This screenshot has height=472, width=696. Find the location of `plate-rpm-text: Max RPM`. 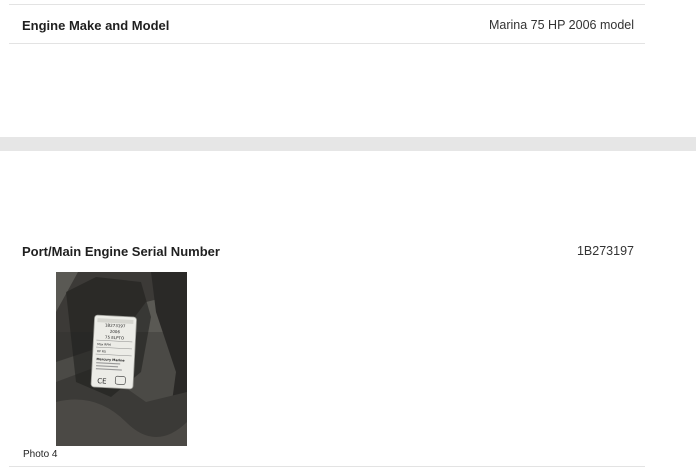

plate-rpm-text: Max RPM is located at coordinates (104, 344).